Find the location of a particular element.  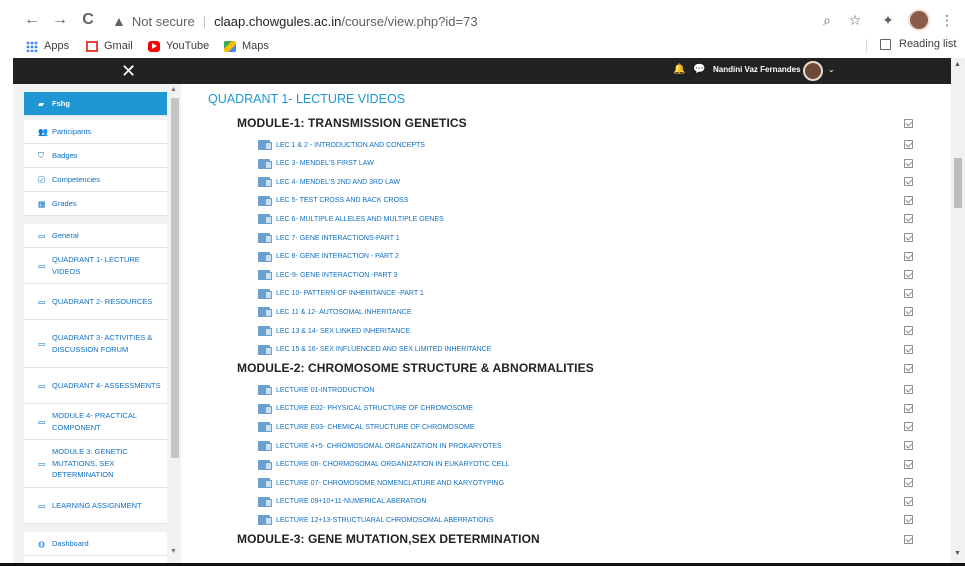

bookmark-youtube: YouTube is located at coordinates (178, 46).